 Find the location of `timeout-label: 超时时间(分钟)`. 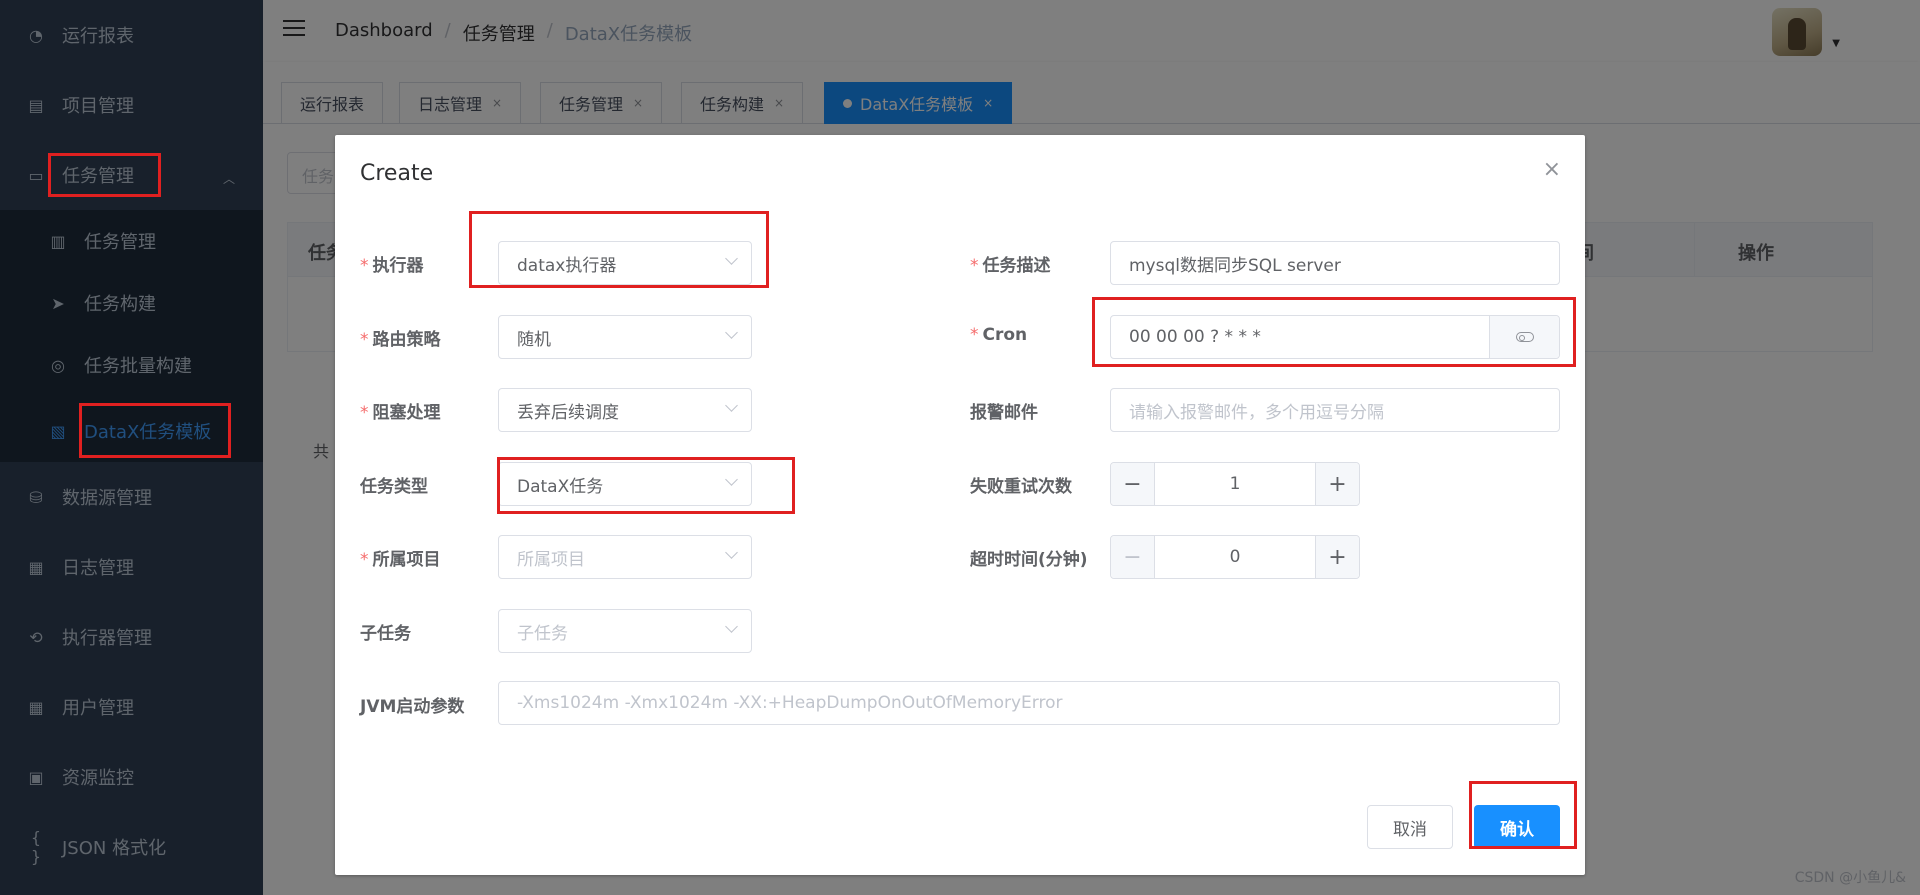

timeout-label: 超时时间(分钟) is located at coordinates (1029, 557).